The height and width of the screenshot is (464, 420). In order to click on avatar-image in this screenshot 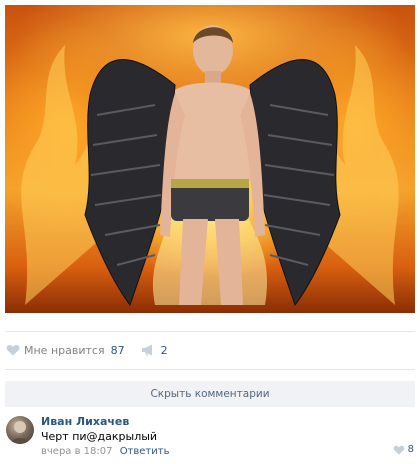, I will do `click(20, 432)`.